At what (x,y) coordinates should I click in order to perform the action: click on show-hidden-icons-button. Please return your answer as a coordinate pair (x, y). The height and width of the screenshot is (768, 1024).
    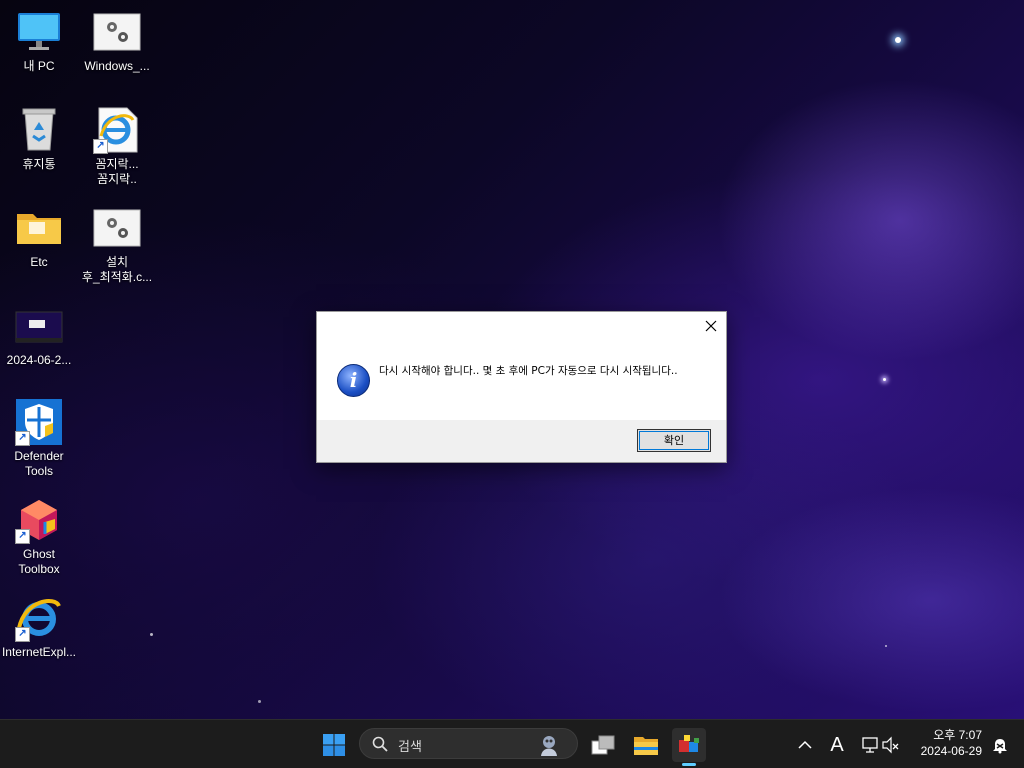
    Looking at the image, I should click on (805, 745).